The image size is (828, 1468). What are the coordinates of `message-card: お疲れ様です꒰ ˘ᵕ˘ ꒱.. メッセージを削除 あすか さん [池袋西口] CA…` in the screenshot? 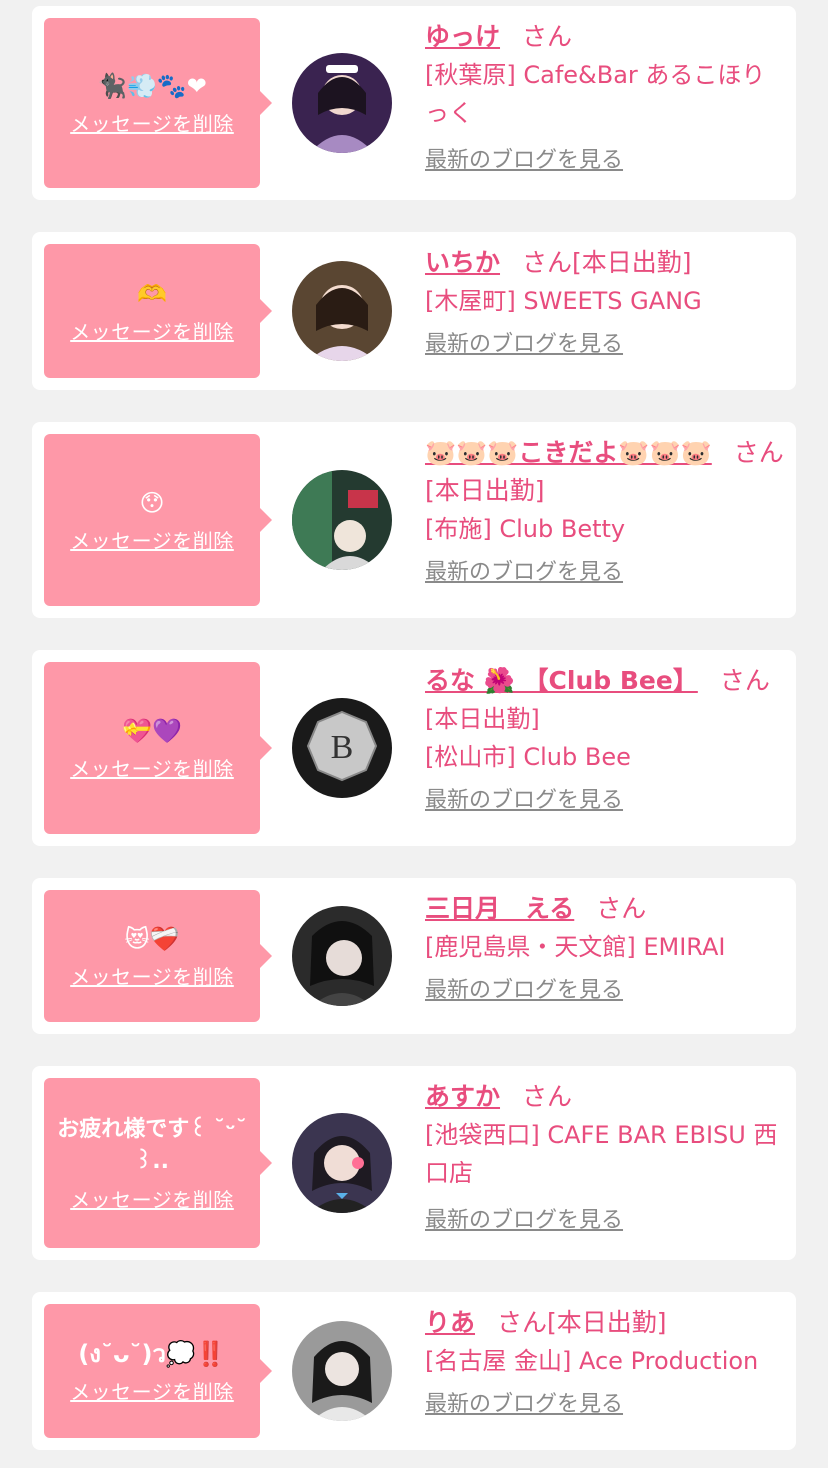 It's located at (414, 1163).